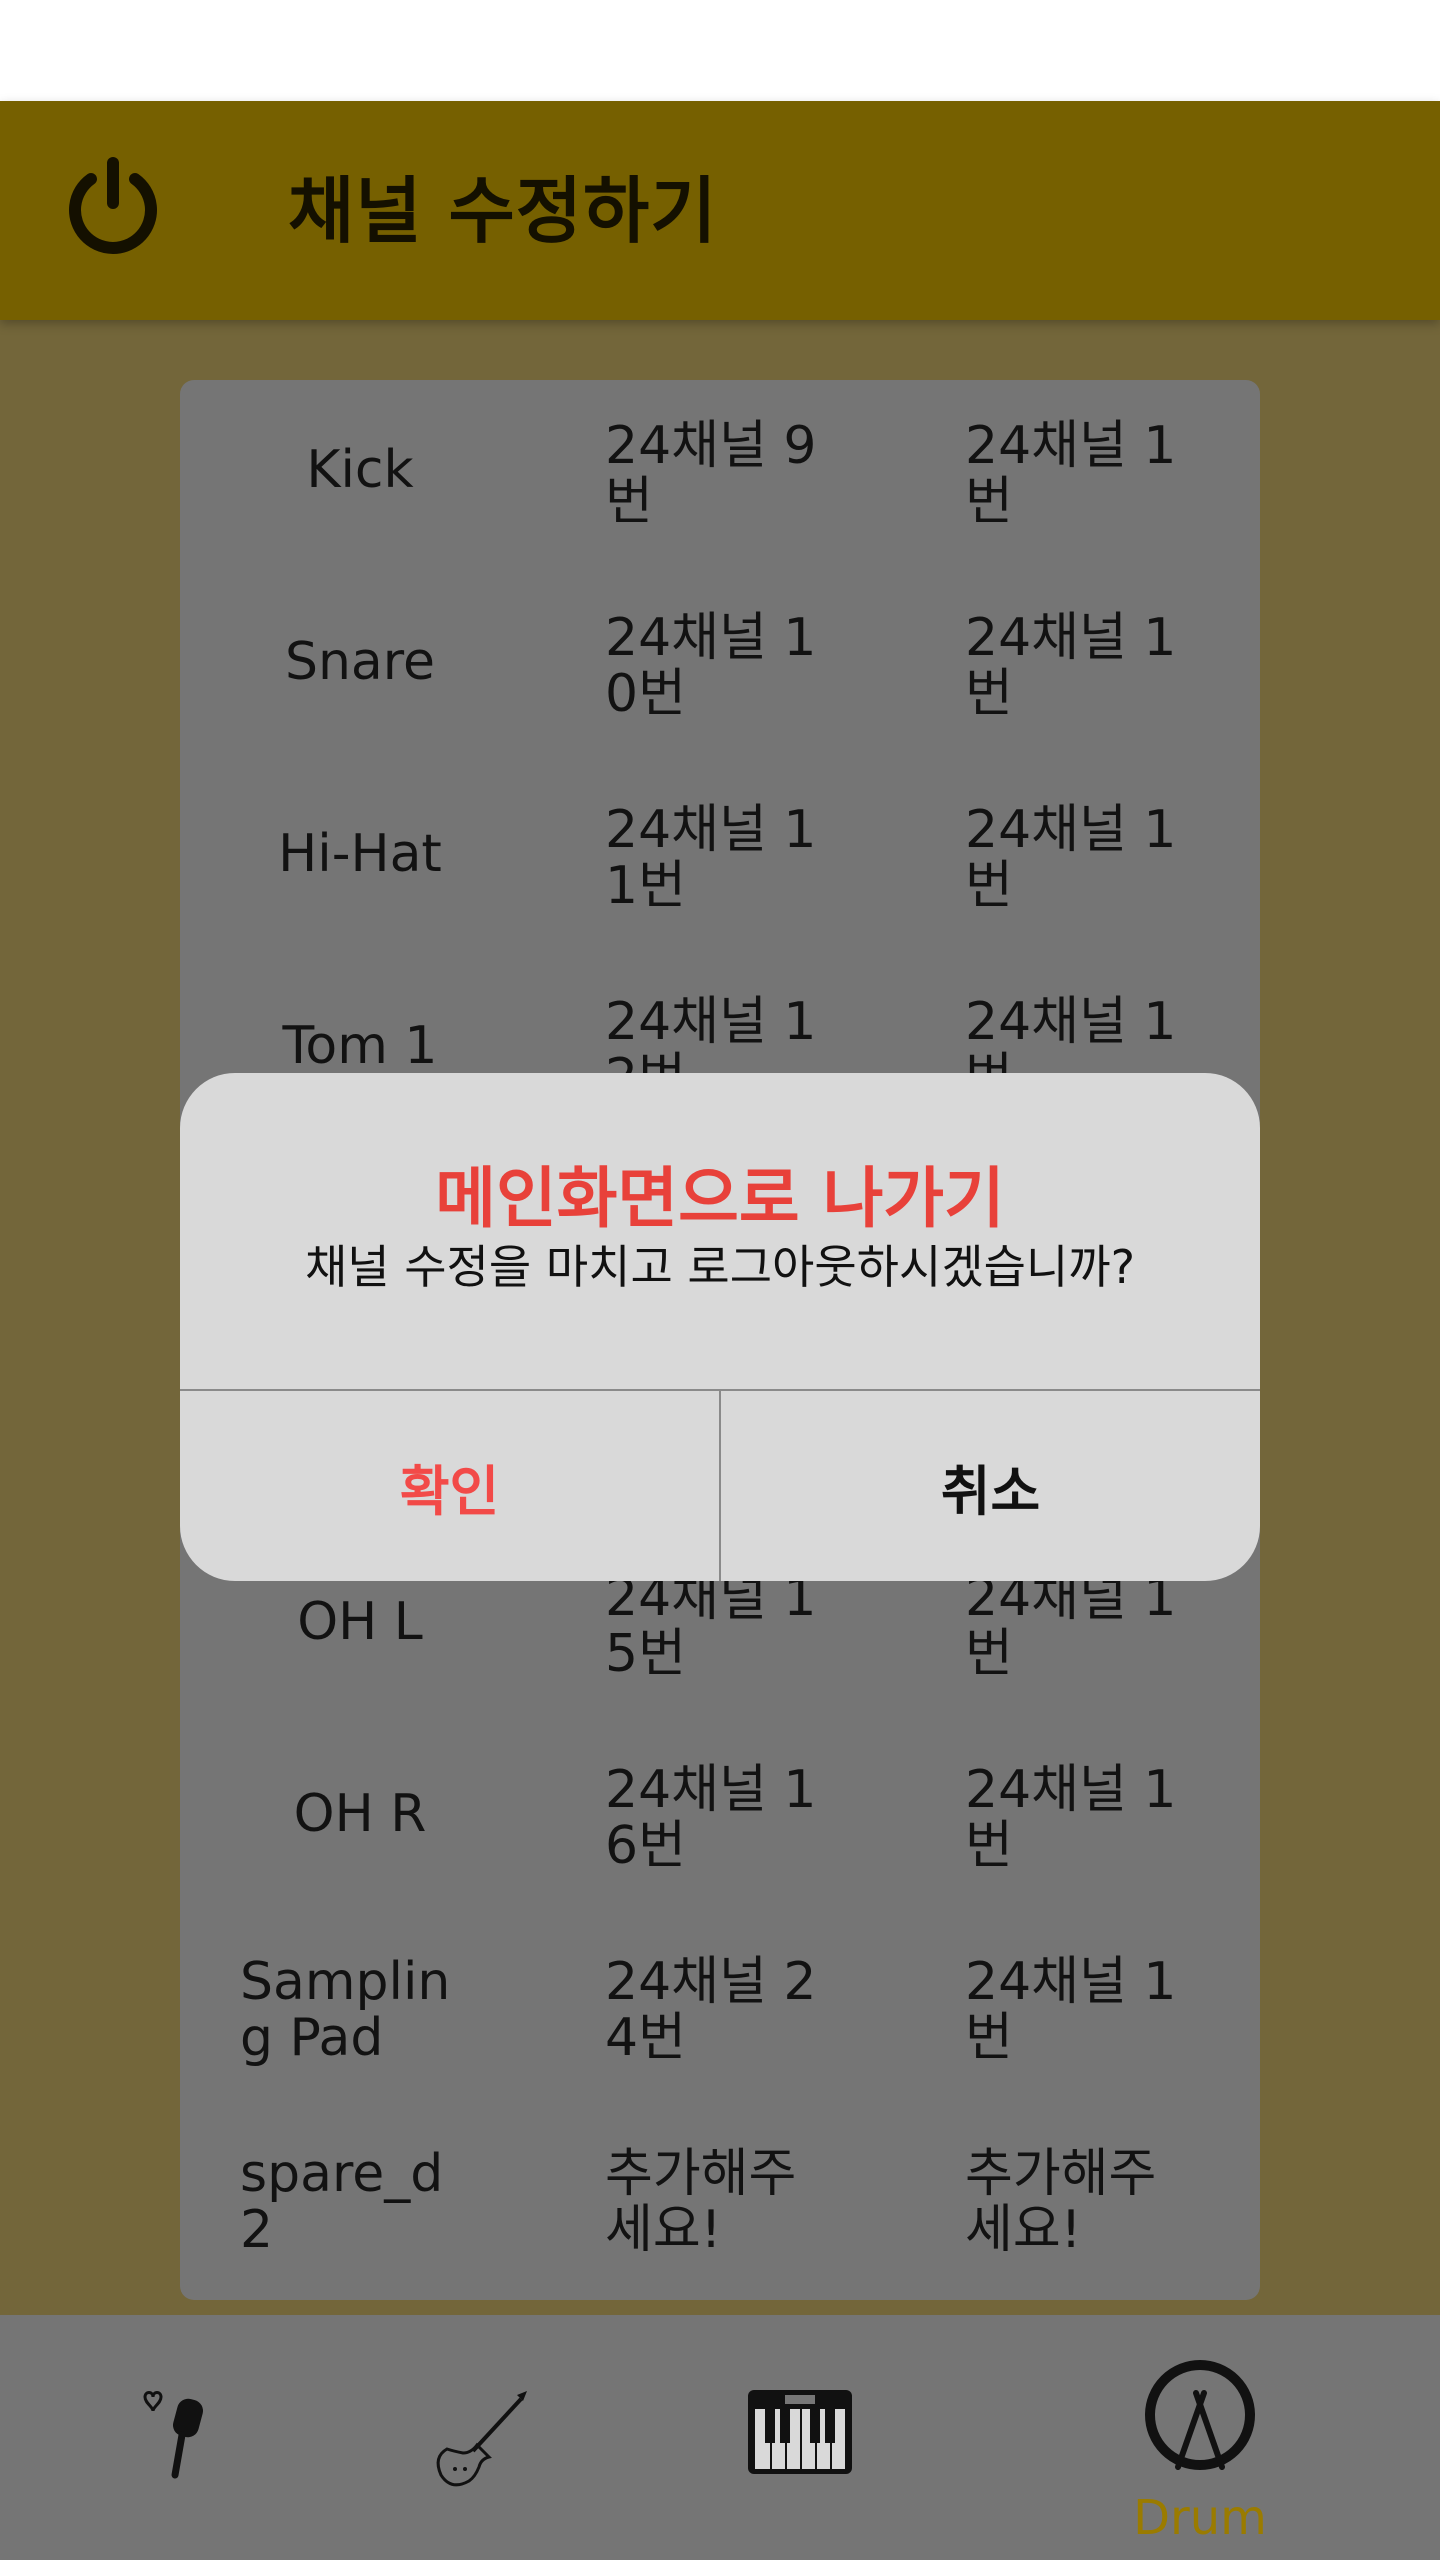 The height and width of the screenshot is (2560, 1440). I want to click on microphone-icon, so click(173, 2435).